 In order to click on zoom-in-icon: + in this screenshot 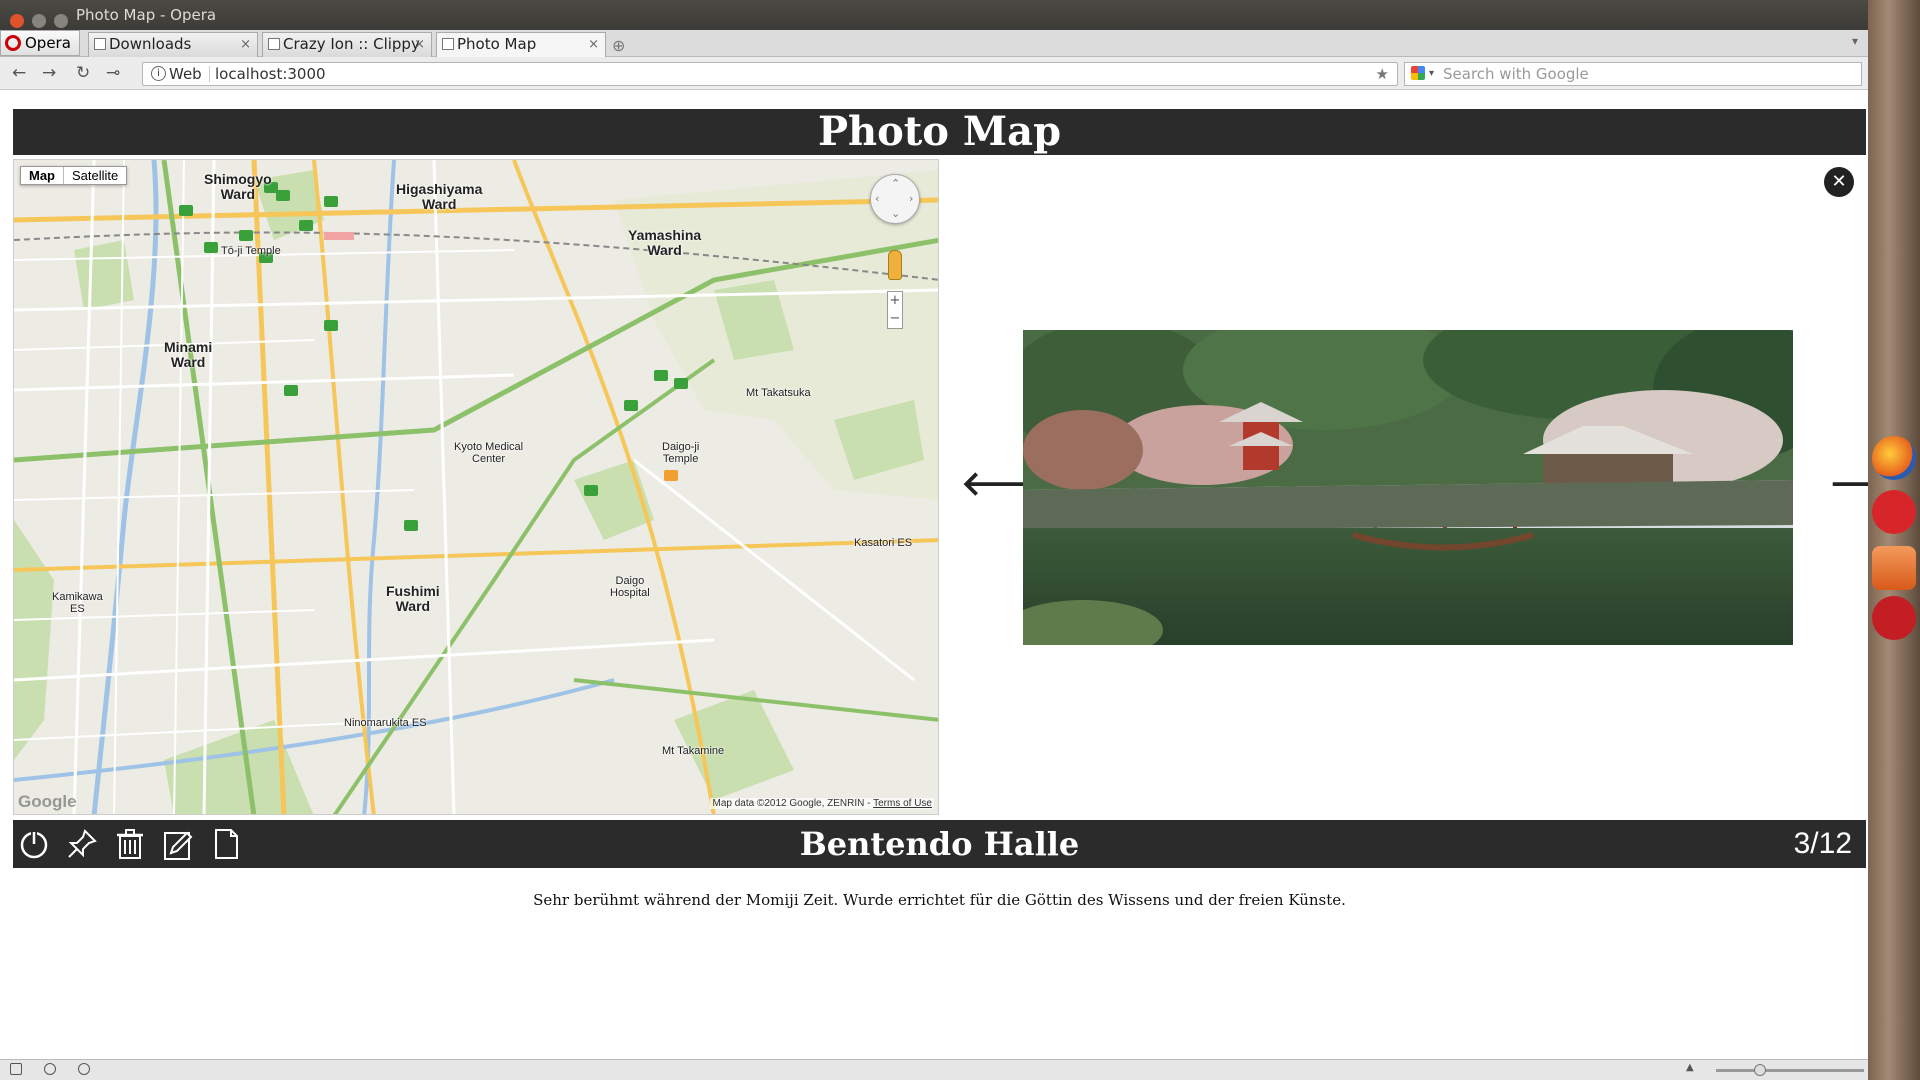, I will do `click(895, 301)`.